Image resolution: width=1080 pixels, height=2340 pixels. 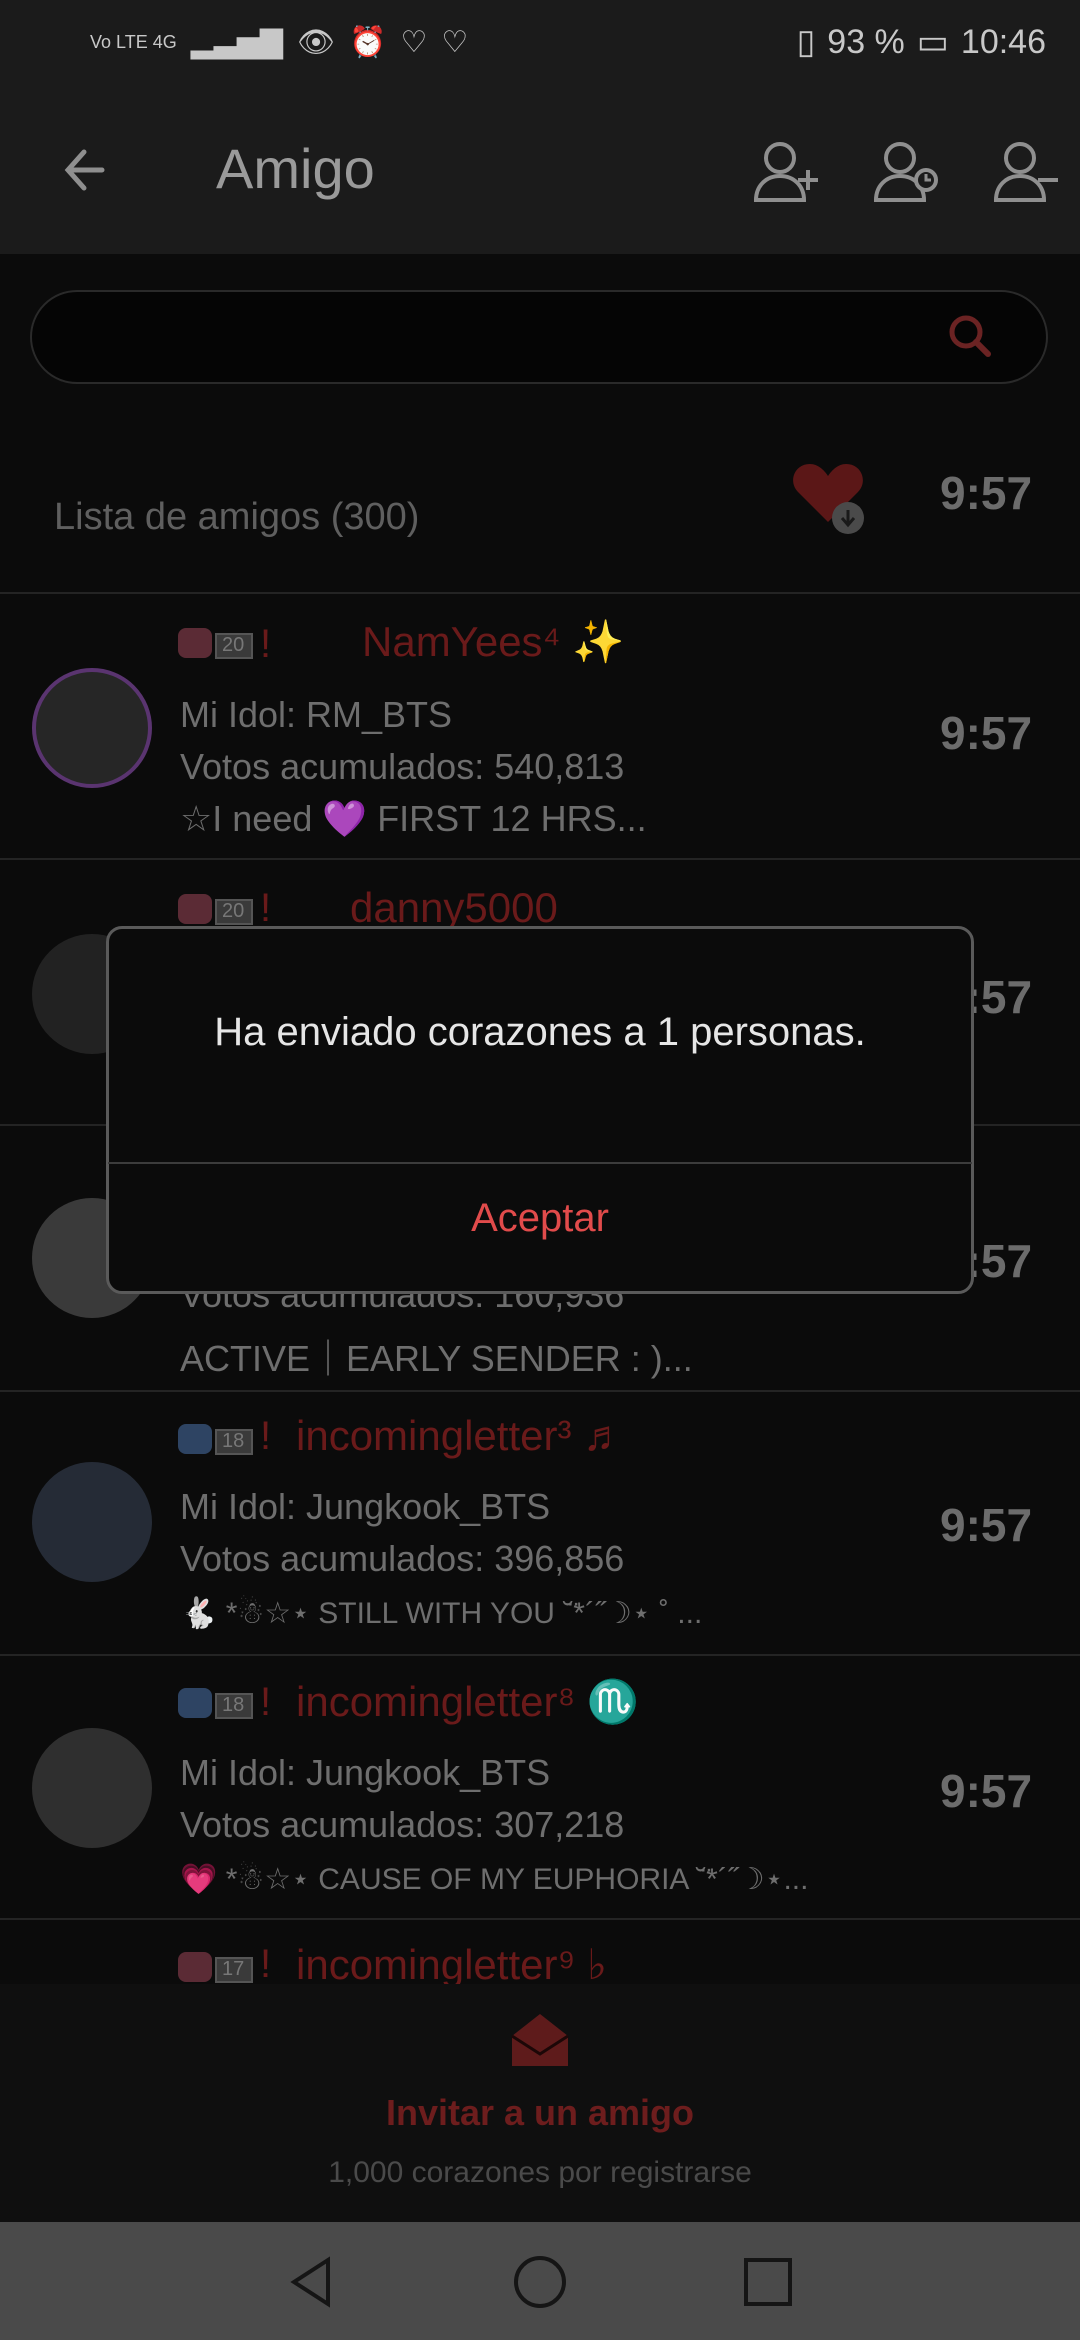 What do you see at coordinates (86, 170) in the screenshot?
I see `back-arrow-icon` at bounding box center [86, 170].